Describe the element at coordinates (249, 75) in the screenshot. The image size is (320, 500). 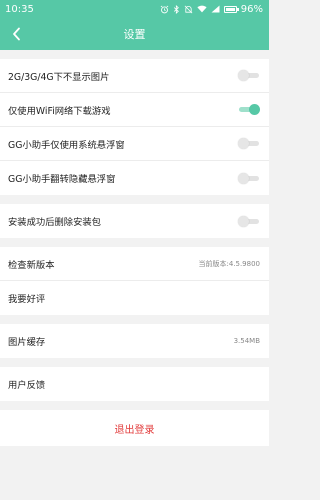
I see `no-images-toggle` at that location.